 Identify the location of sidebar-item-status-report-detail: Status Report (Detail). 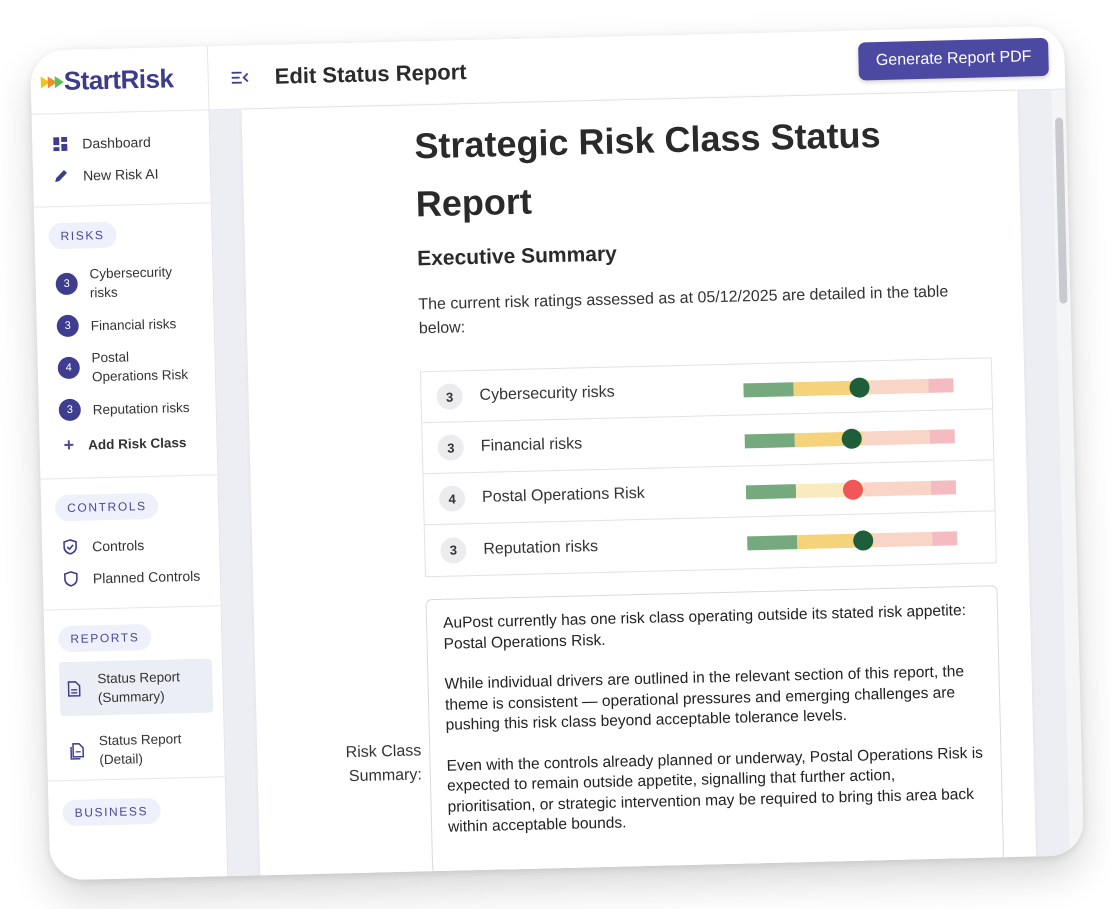
(137, 749).